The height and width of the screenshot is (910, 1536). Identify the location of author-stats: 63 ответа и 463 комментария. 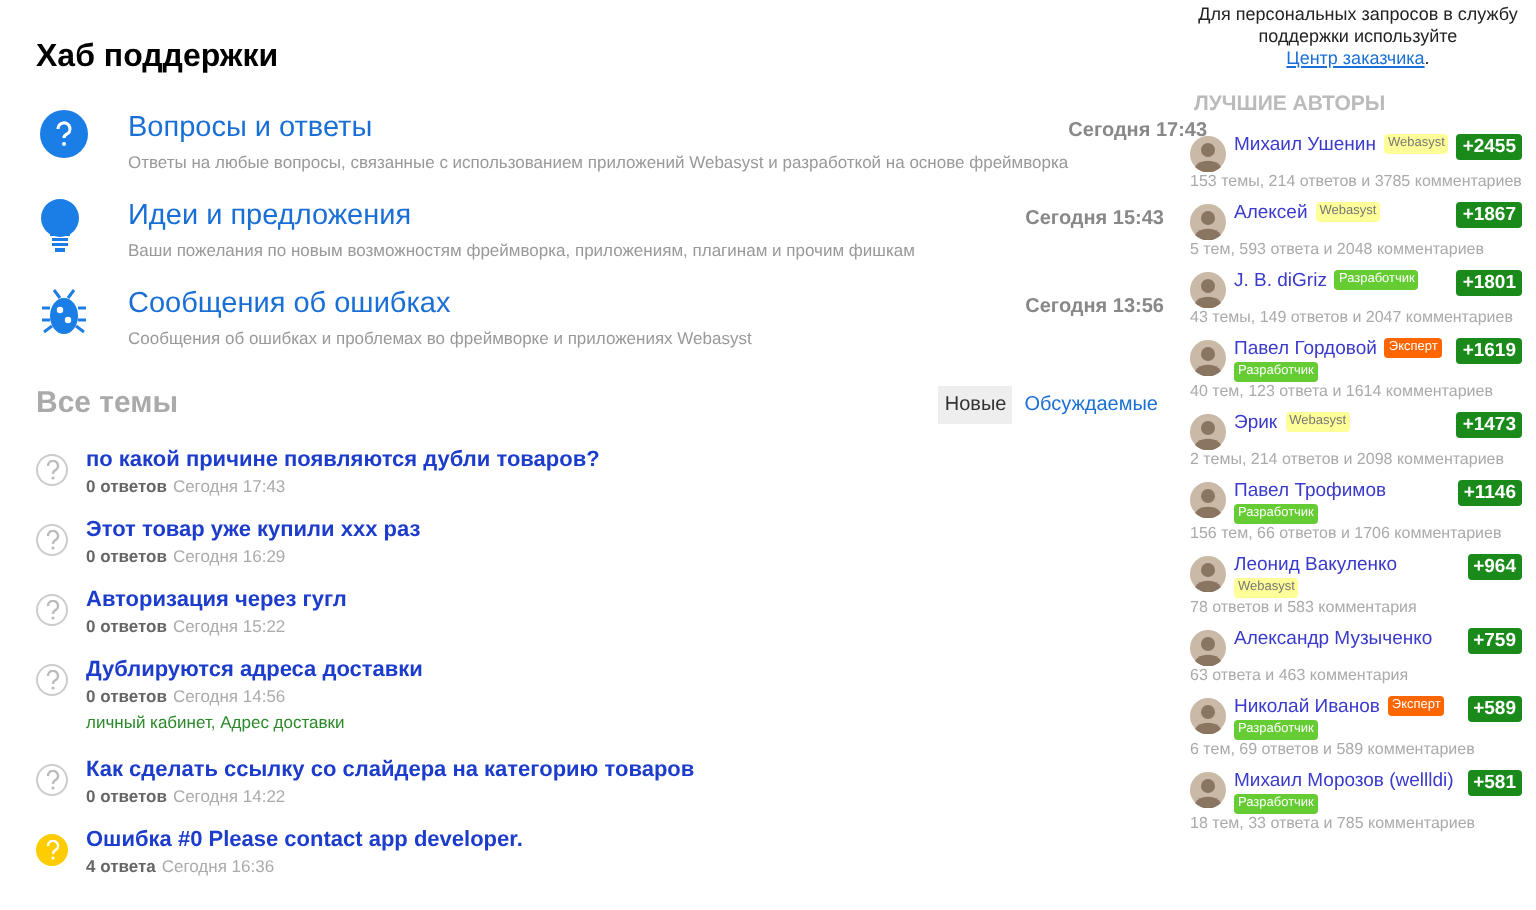
(1300, 675).